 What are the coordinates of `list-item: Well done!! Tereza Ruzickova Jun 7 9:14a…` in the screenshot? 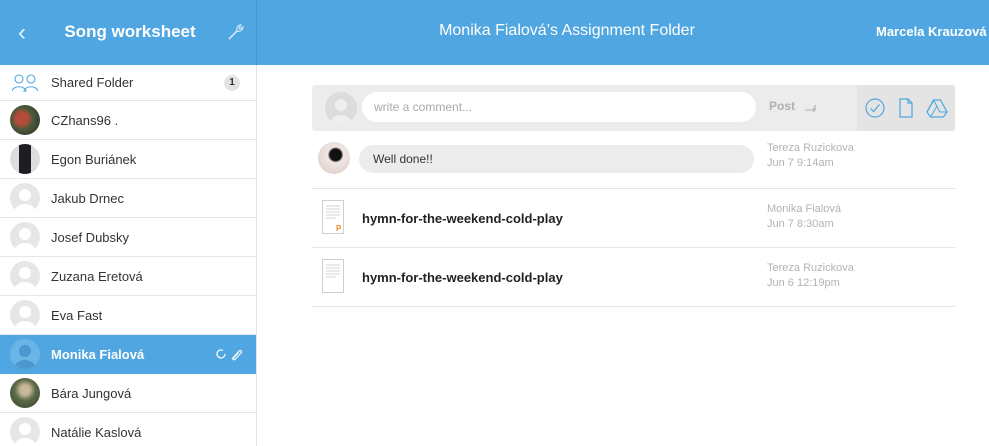 It's located at (633, 161).